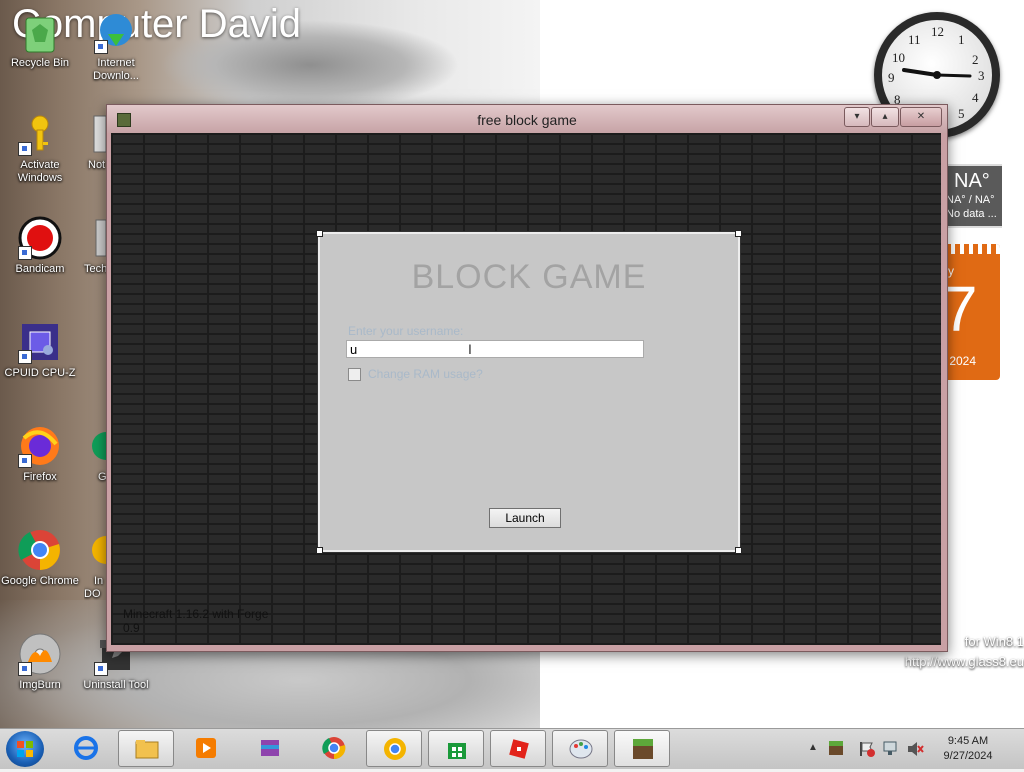 This screenshot has height=772, width=1024. What do you see at coordinates (40, 238) in the screenshot?
I see `bandicam-icon` at bounding box center [40, 238].